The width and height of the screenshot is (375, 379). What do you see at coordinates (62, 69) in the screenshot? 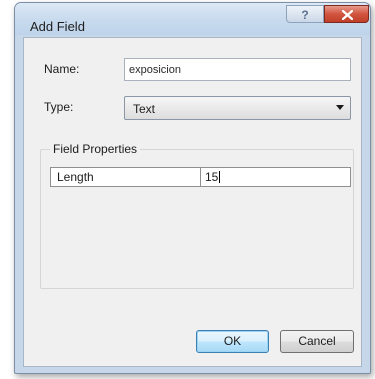
I see `name-label: Name:` at bounding box center [62, 69].